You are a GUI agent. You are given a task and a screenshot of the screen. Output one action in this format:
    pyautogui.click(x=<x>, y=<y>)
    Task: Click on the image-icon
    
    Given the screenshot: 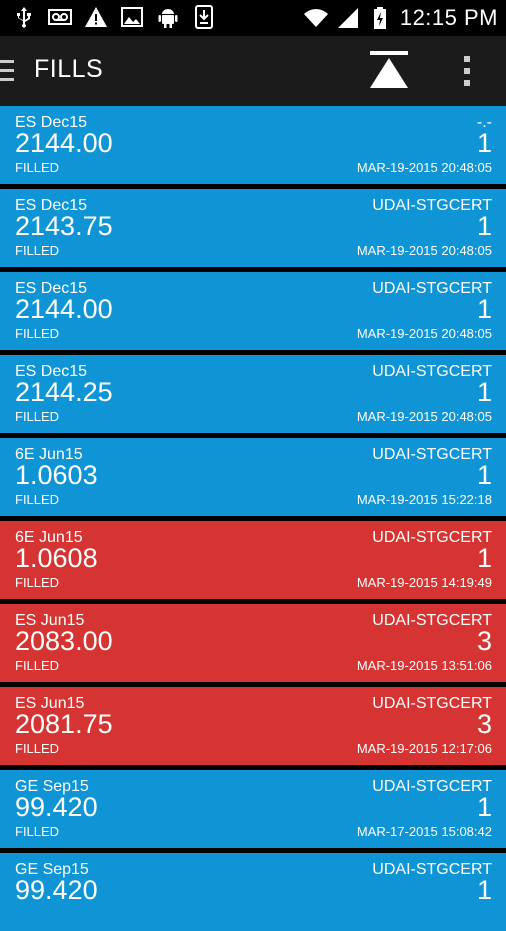 What is the action you would take?
    pyautogui.click(x=132, y=17)
    